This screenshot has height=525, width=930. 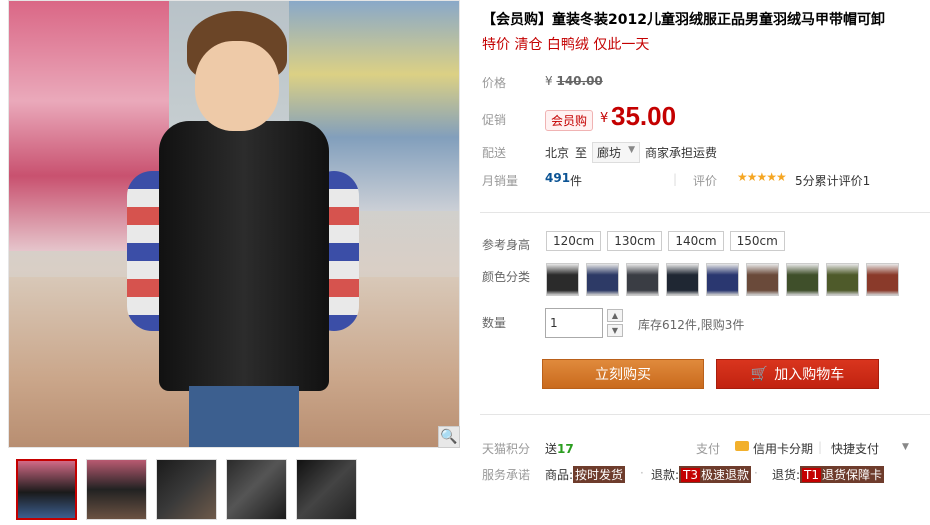 I want to click on payment-label: 支付, so click(x=708, y=449).